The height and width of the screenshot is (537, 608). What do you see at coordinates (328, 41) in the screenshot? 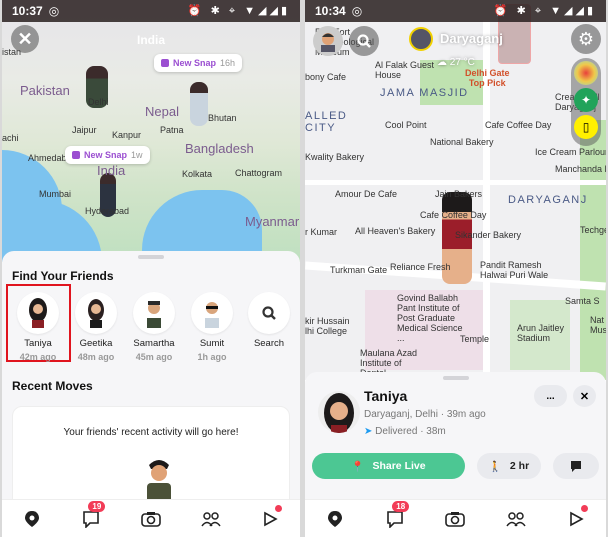
I see `my-bitmoji-button` at bounding box center [328, 41].